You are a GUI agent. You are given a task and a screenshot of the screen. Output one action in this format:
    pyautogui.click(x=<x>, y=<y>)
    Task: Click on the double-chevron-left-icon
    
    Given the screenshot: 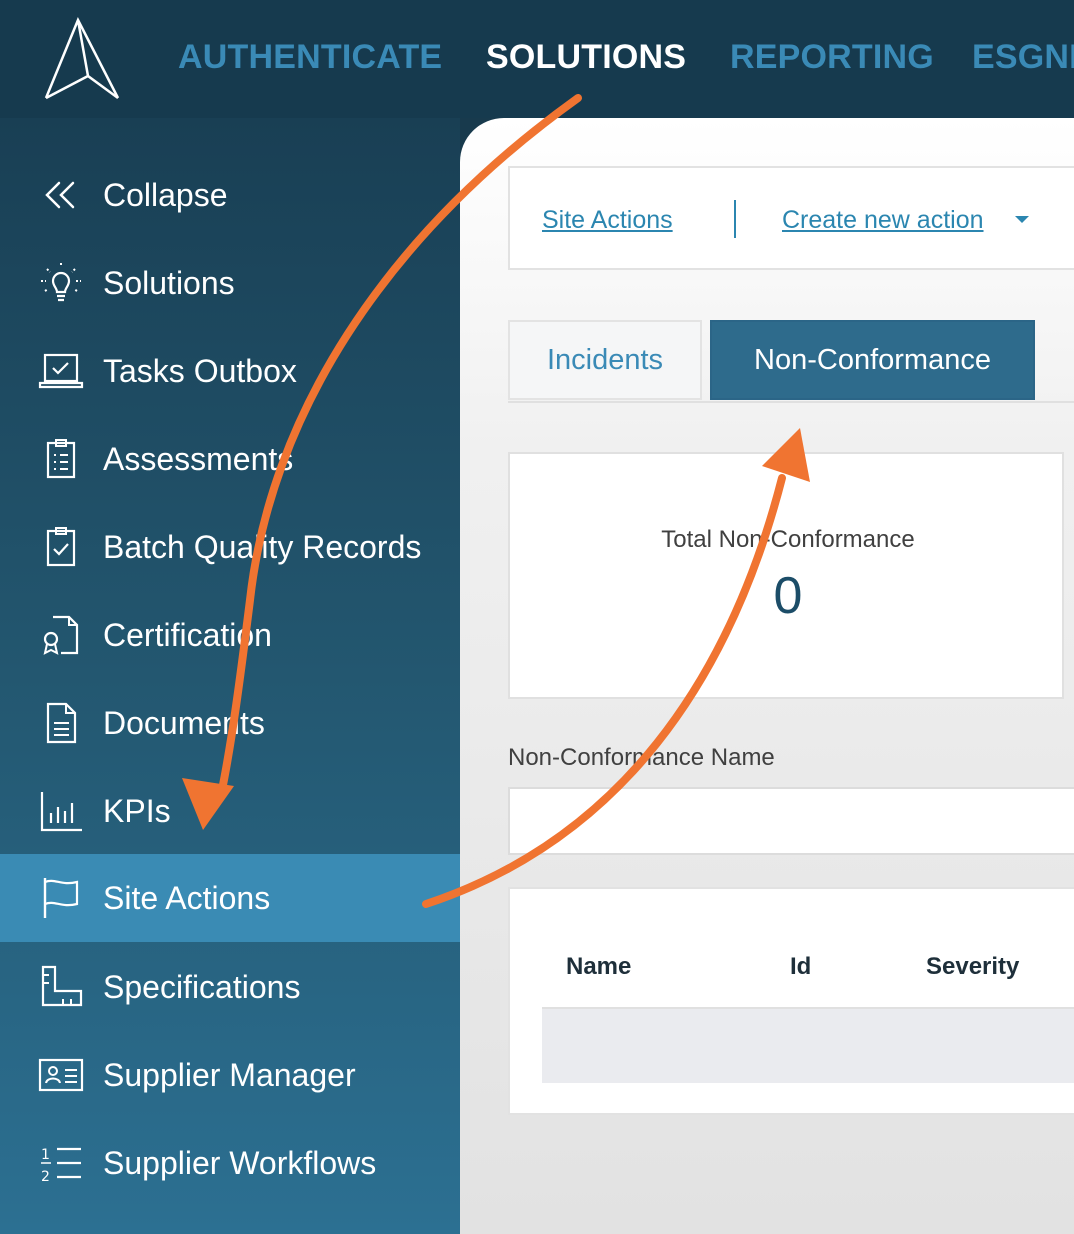 What is the action you would take?
    pyautogui.click(x=61, y=195)
    